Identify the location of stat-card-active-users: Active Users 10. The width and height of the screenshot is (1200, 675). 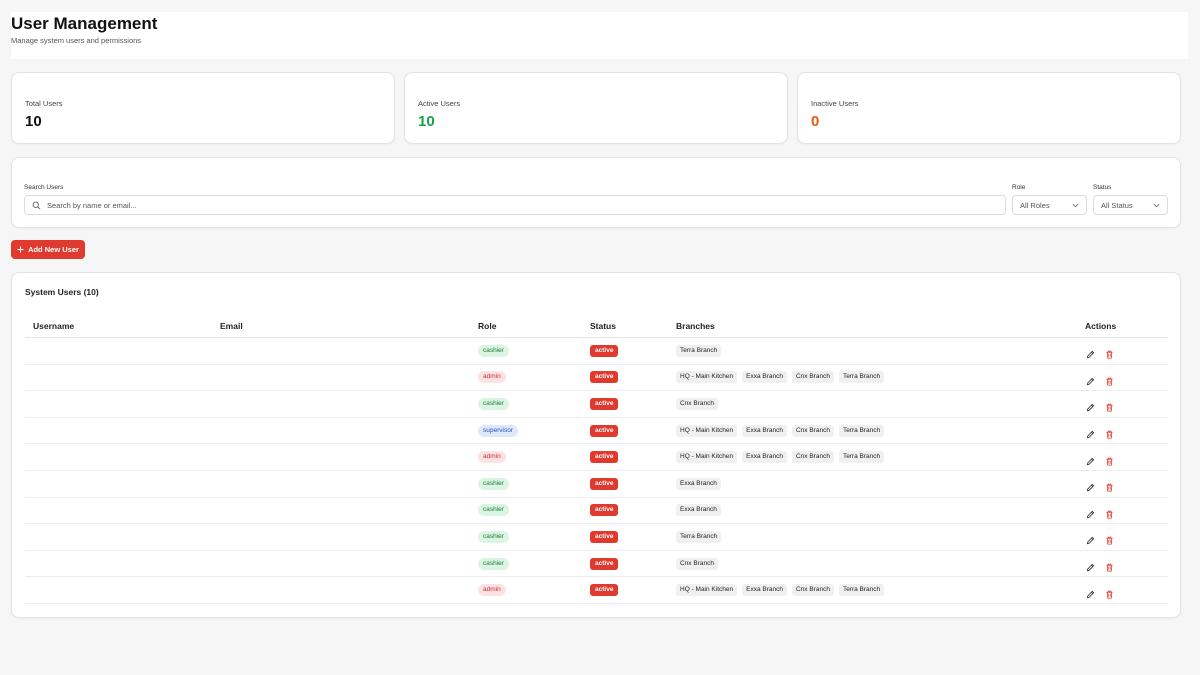
(596, 108).